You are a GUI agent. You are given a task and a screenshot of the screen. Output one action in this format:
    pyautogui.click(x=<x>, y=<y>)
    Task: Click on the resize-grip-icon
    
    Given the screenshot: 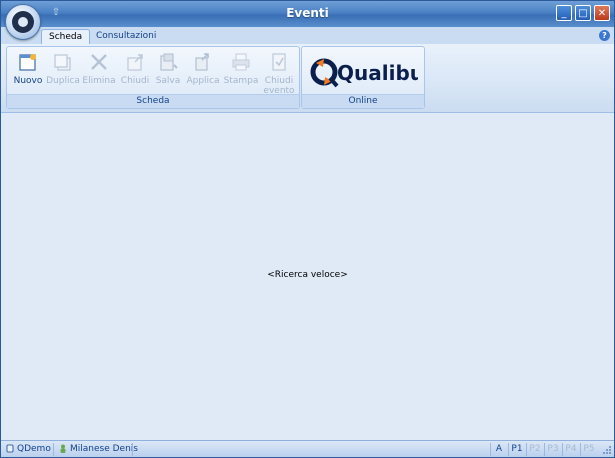 What is the action you would take?
    pyautogui.click(x=607, y=450)
    